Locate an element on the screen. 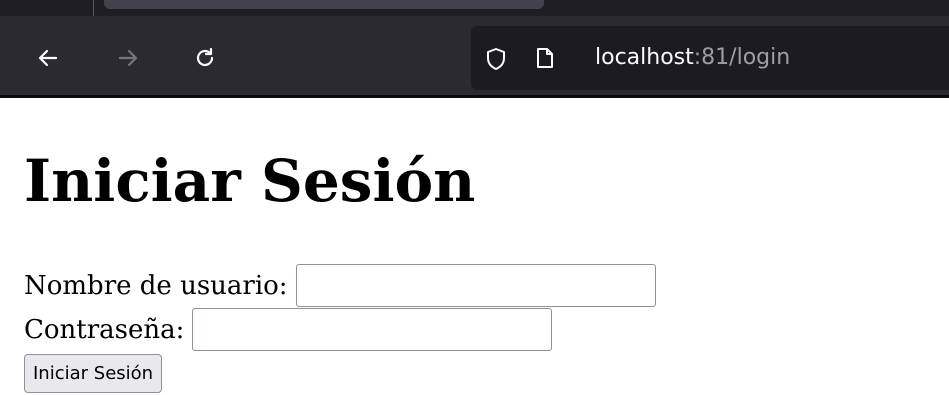 The height and width of the screenshot is (395, 949). forward-button is located at coordinates (128, 58).